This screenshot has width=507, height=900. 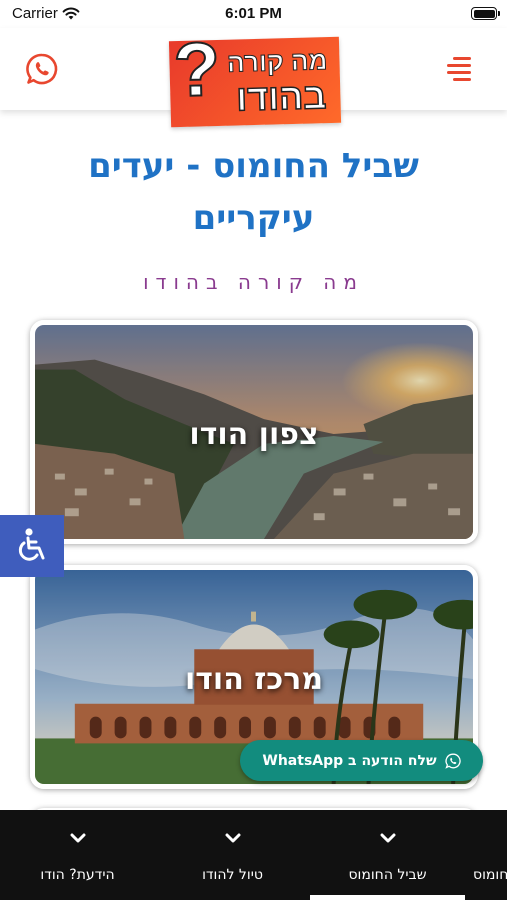 What do you see at coordinates (253, 166) in the screenshot?
I see `page-title-line-1: שביל החומוס - יעדים` at bounding box center [253, 166].